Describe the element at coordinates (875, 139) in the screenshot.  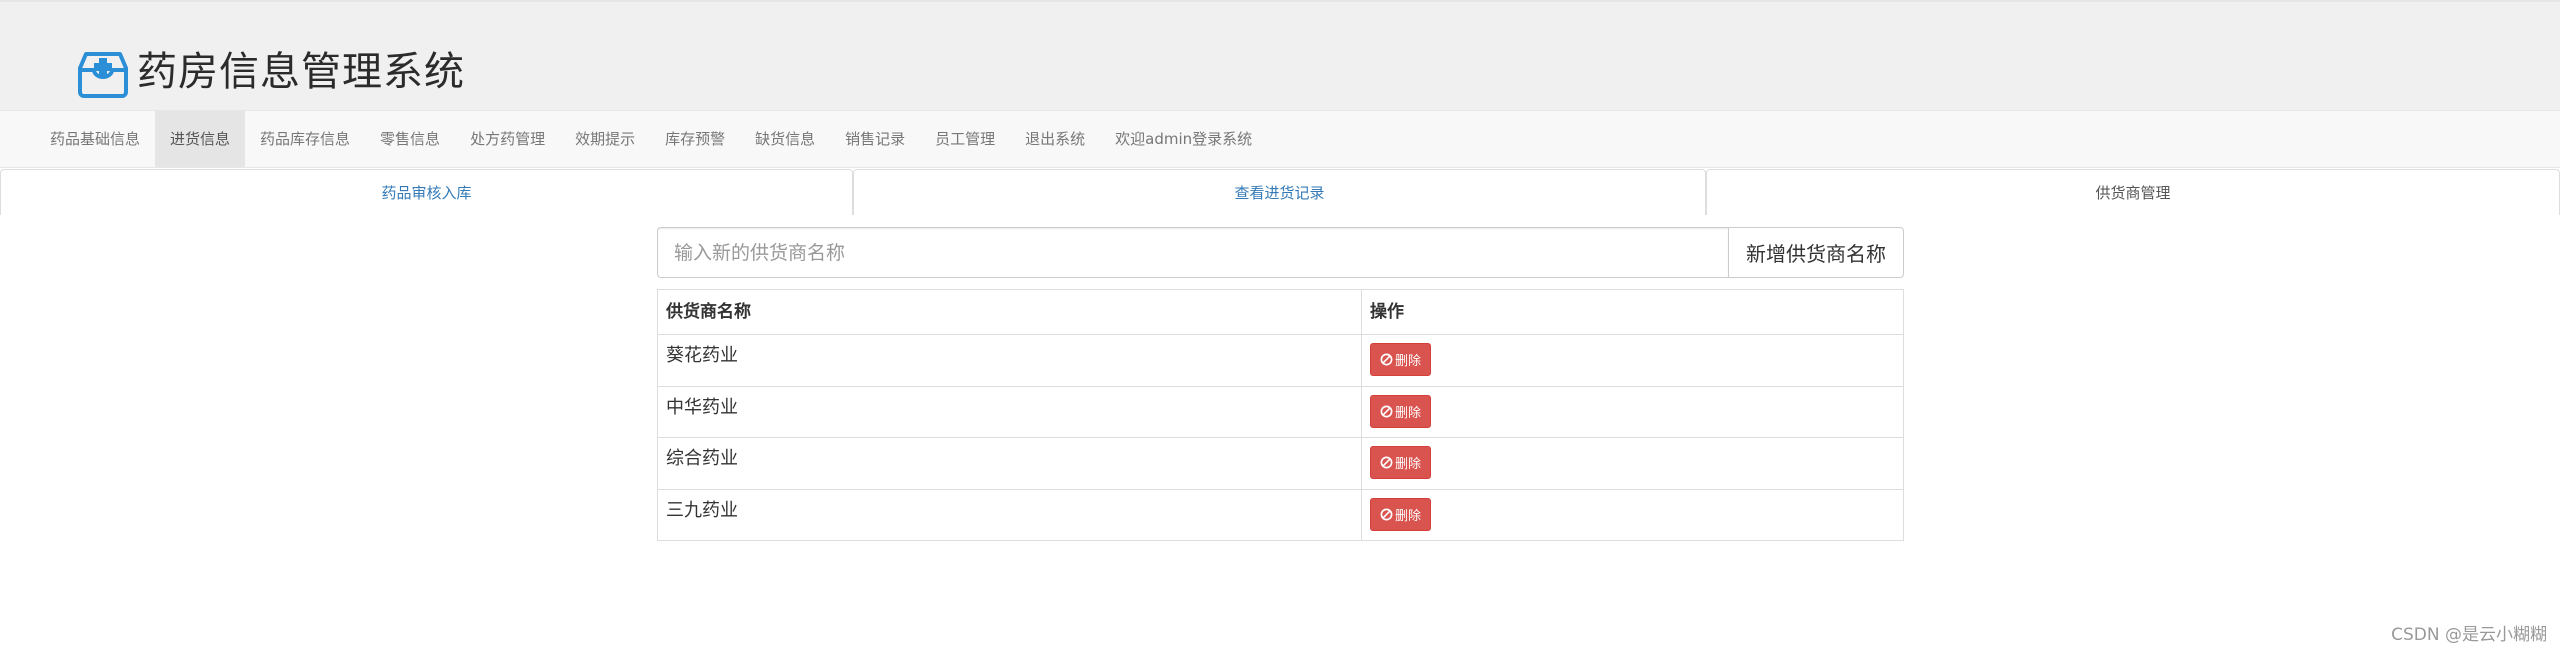
I see `nav-item-sales-record: 销售记录` at that location.